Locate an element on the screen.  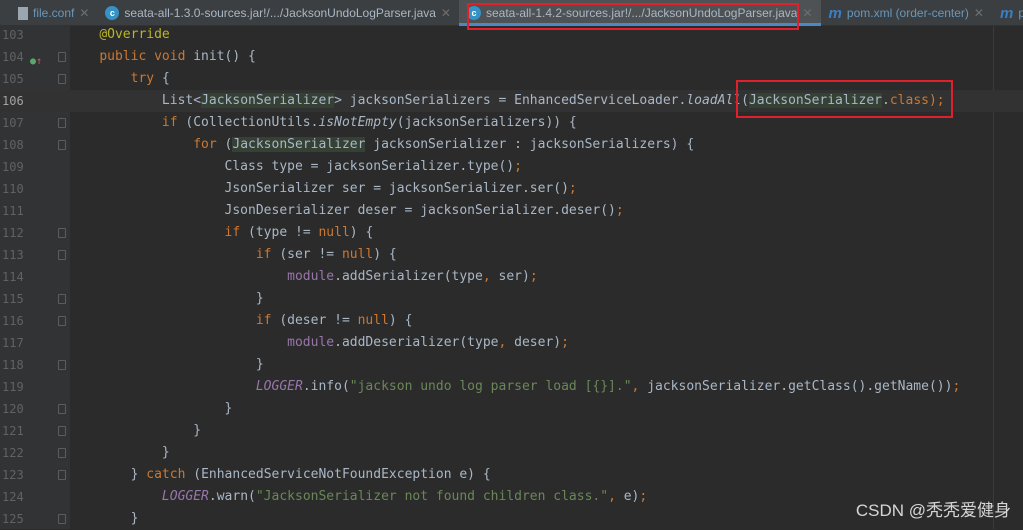
tab-label: file.conf is located at coordinates (54, 13).